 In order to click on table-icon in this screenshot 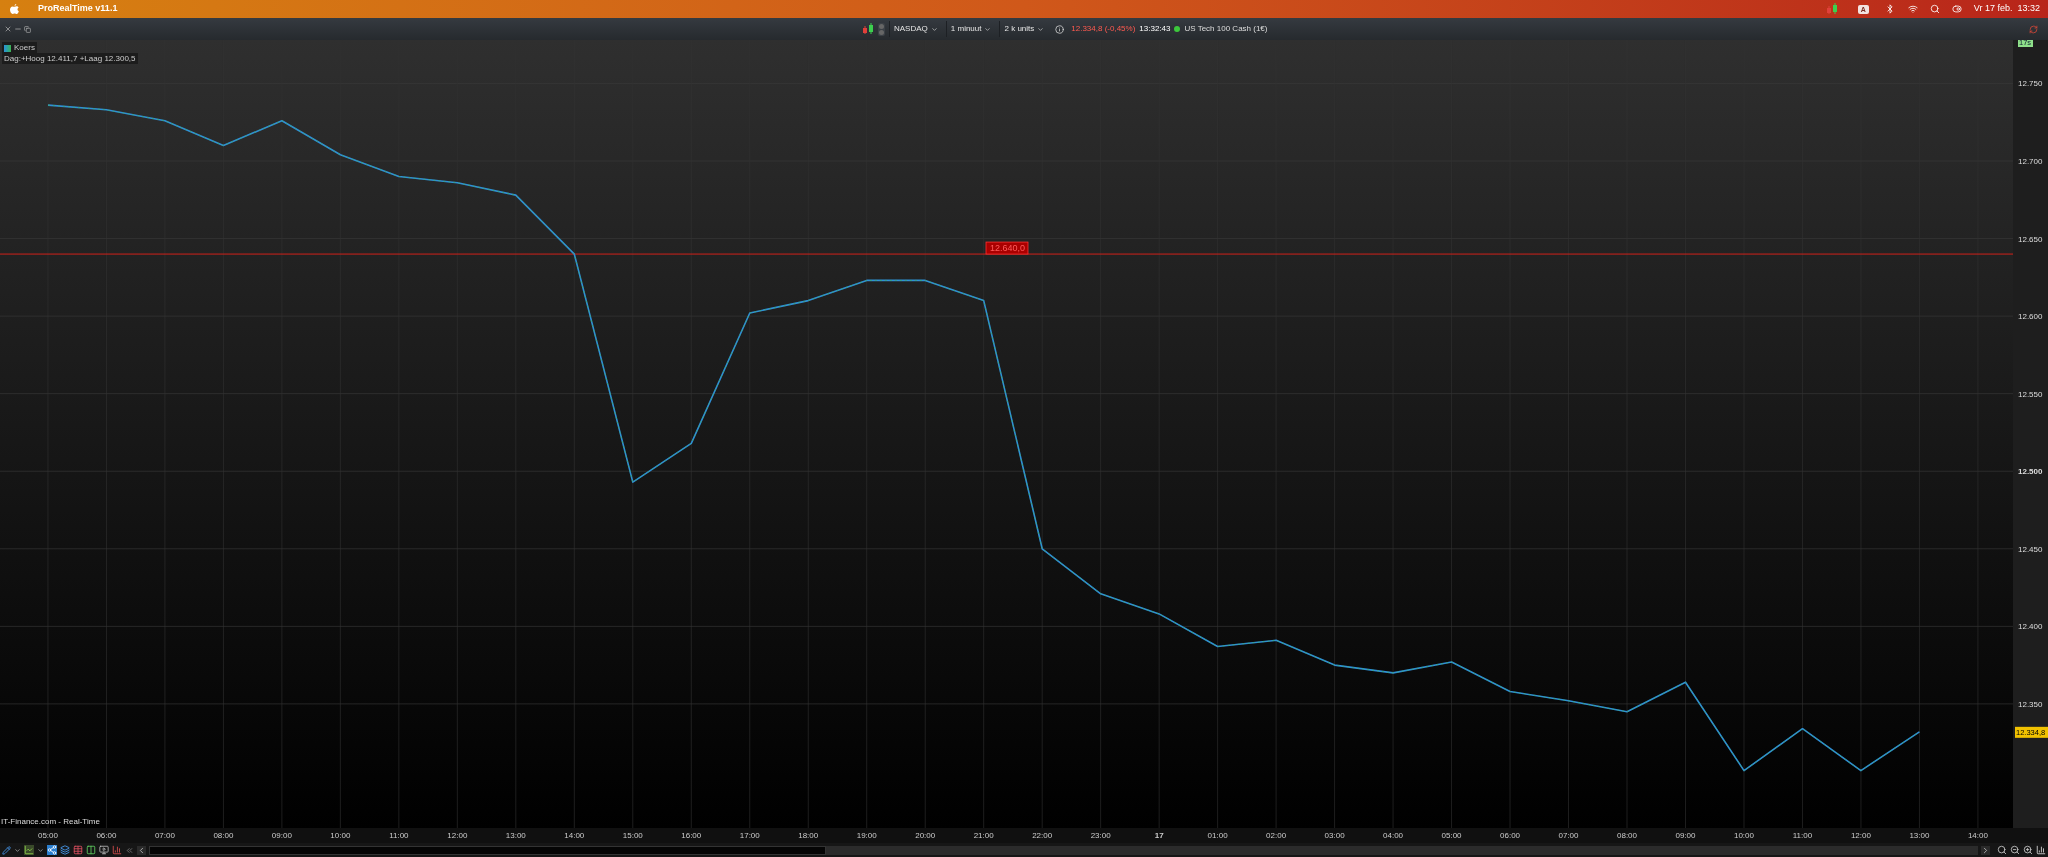, I will do `click(78, 850)`.